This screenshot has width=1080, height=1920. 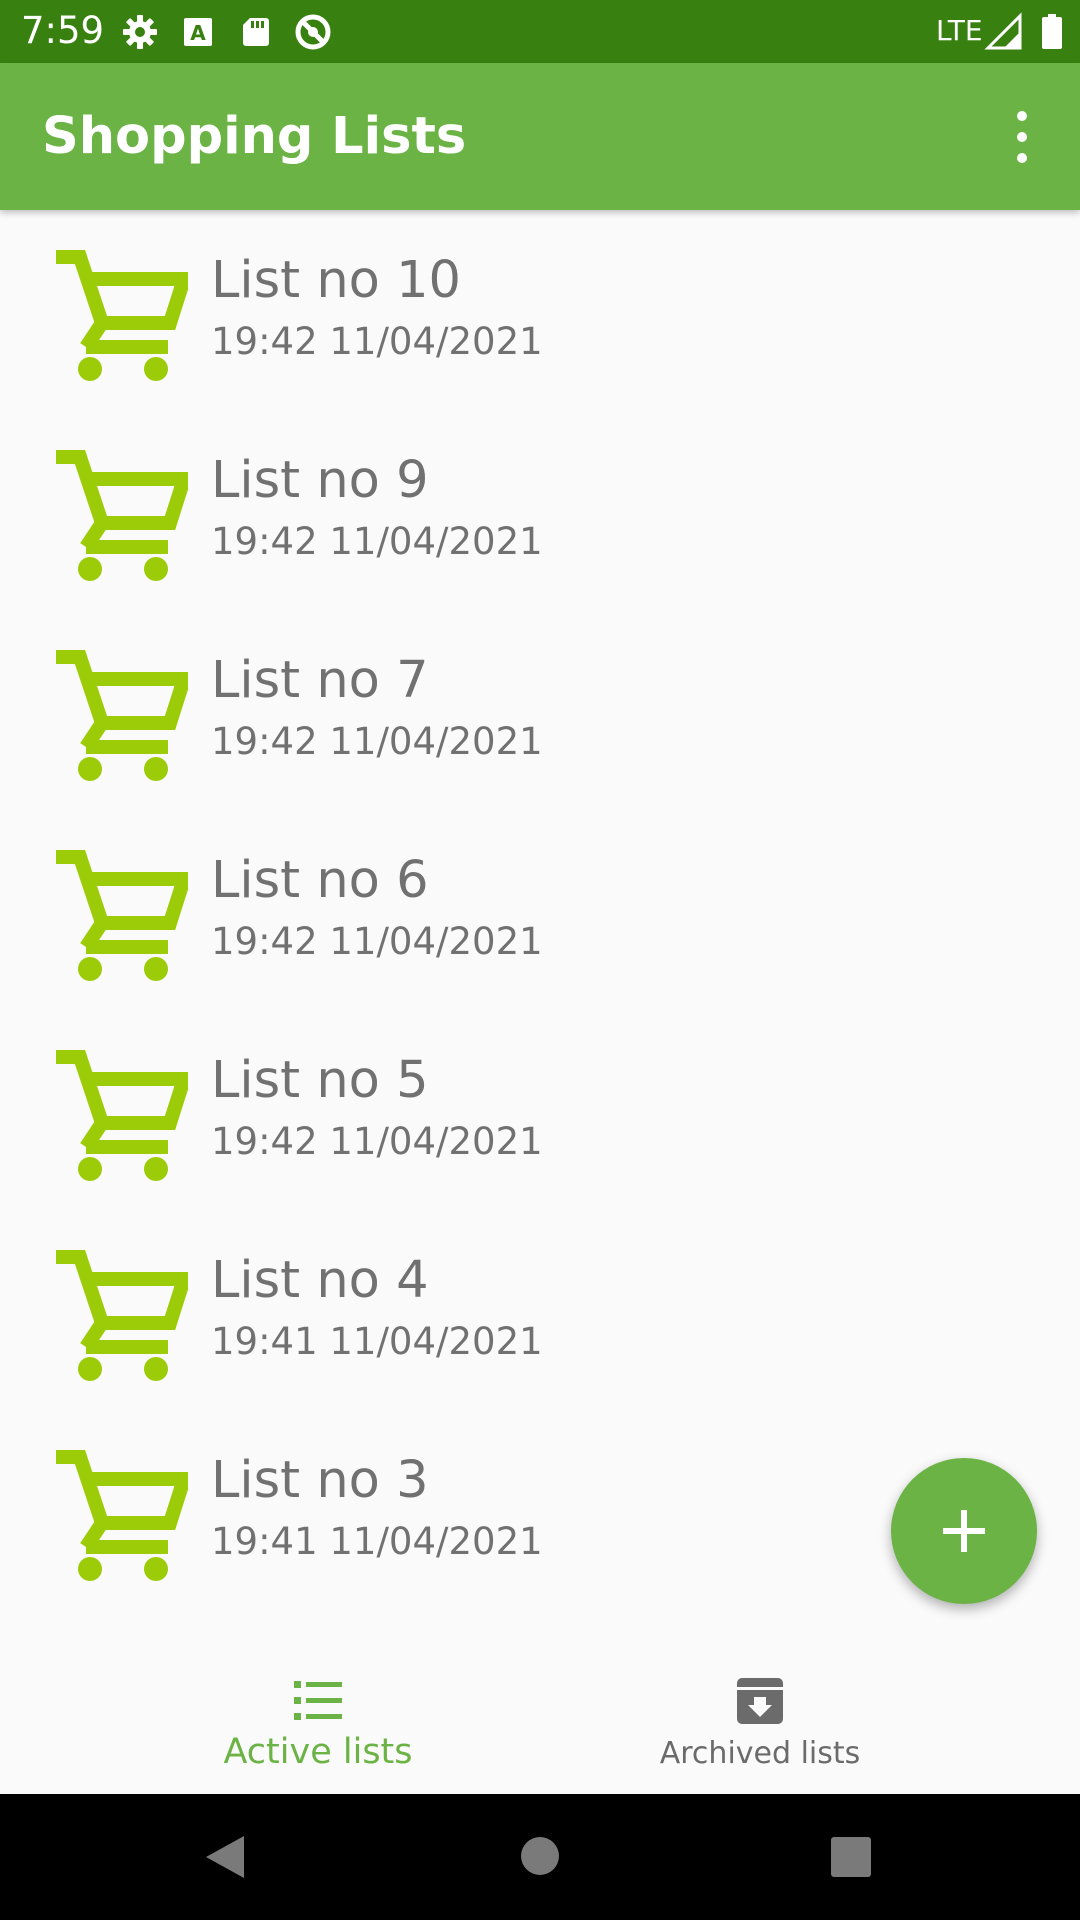 What do you see at coordinates (320, 1480) in the screenshot?
I see `list-name: List no 3` at bounding box center [320, 1480].